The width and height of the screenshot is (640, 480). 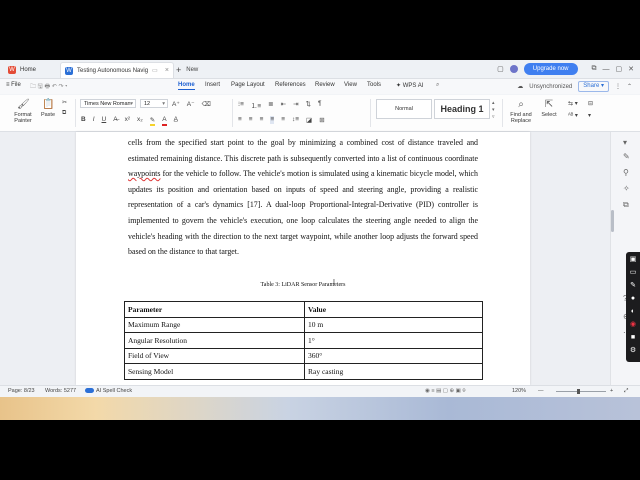 What do you see at coordinates (437, 85) in the screenshot?
I see `search-icon: ⌕` at bounding box center [437, 85].